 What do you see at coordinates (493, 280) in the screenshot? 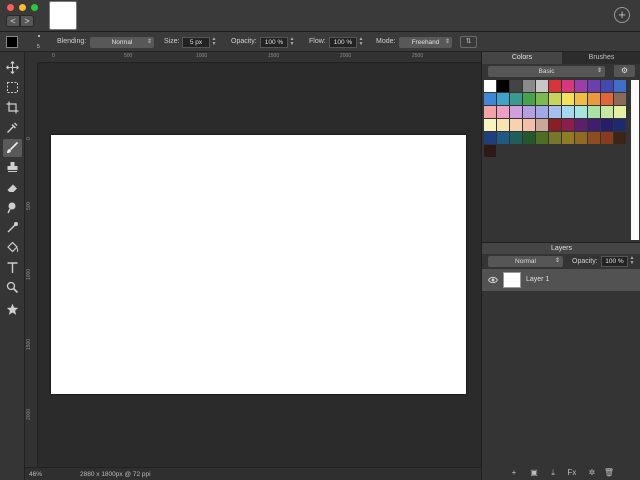
I see `eye-icon` at bounding box center [493, 280].